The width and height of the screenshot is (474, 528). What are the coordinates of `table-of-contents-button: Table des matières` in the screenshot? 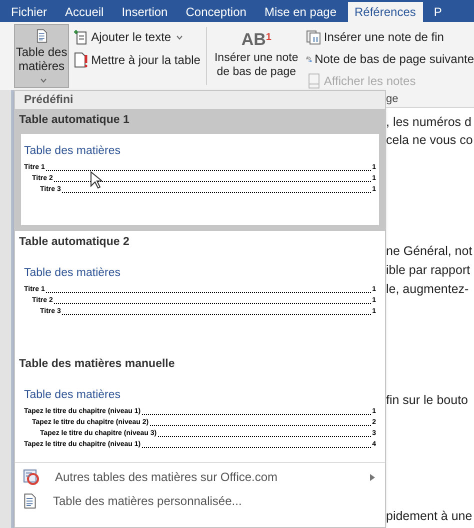 It's located at (42, 56).